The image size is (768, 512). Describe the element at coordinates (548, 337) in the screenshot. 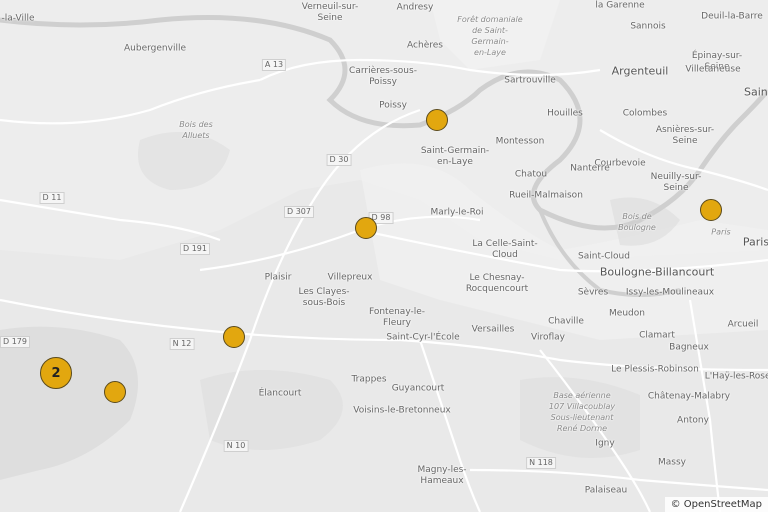

I see `place-label: Viroflay` at that location.